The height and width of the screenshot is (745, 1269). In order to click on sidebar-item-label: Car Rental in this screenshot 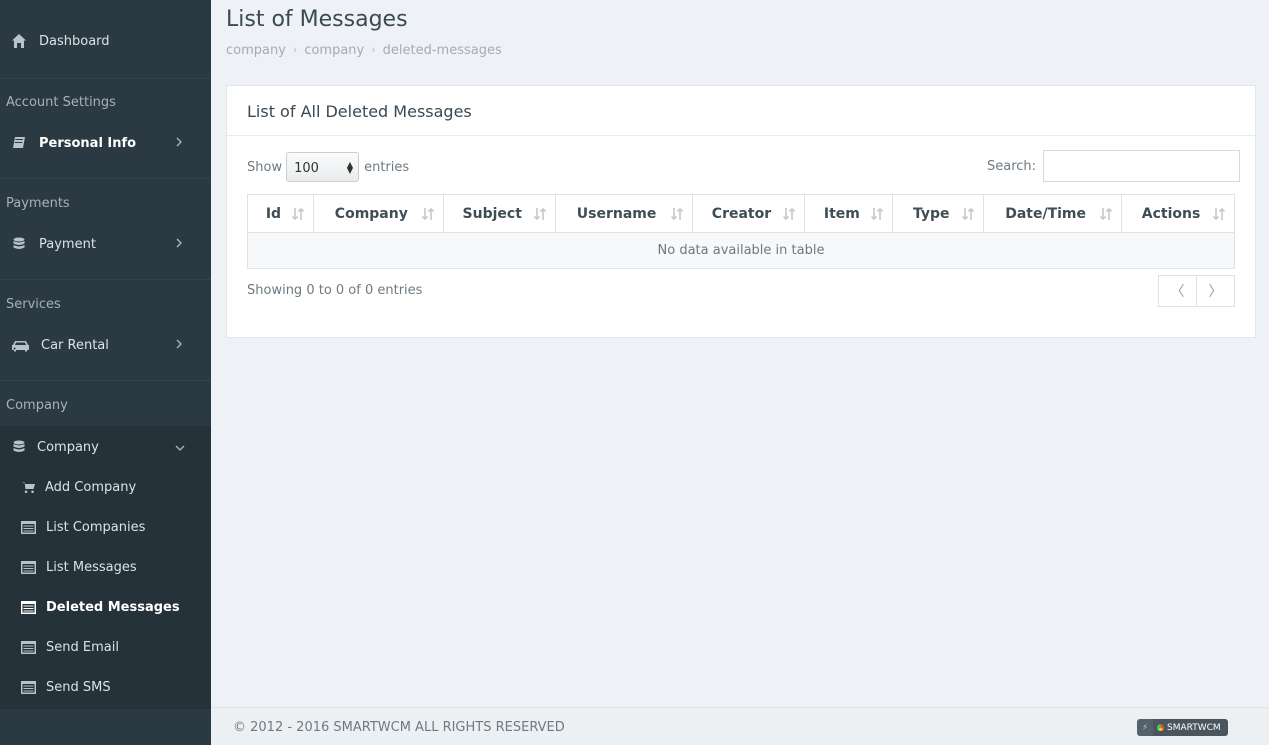, I will do `click(75, 345)`.